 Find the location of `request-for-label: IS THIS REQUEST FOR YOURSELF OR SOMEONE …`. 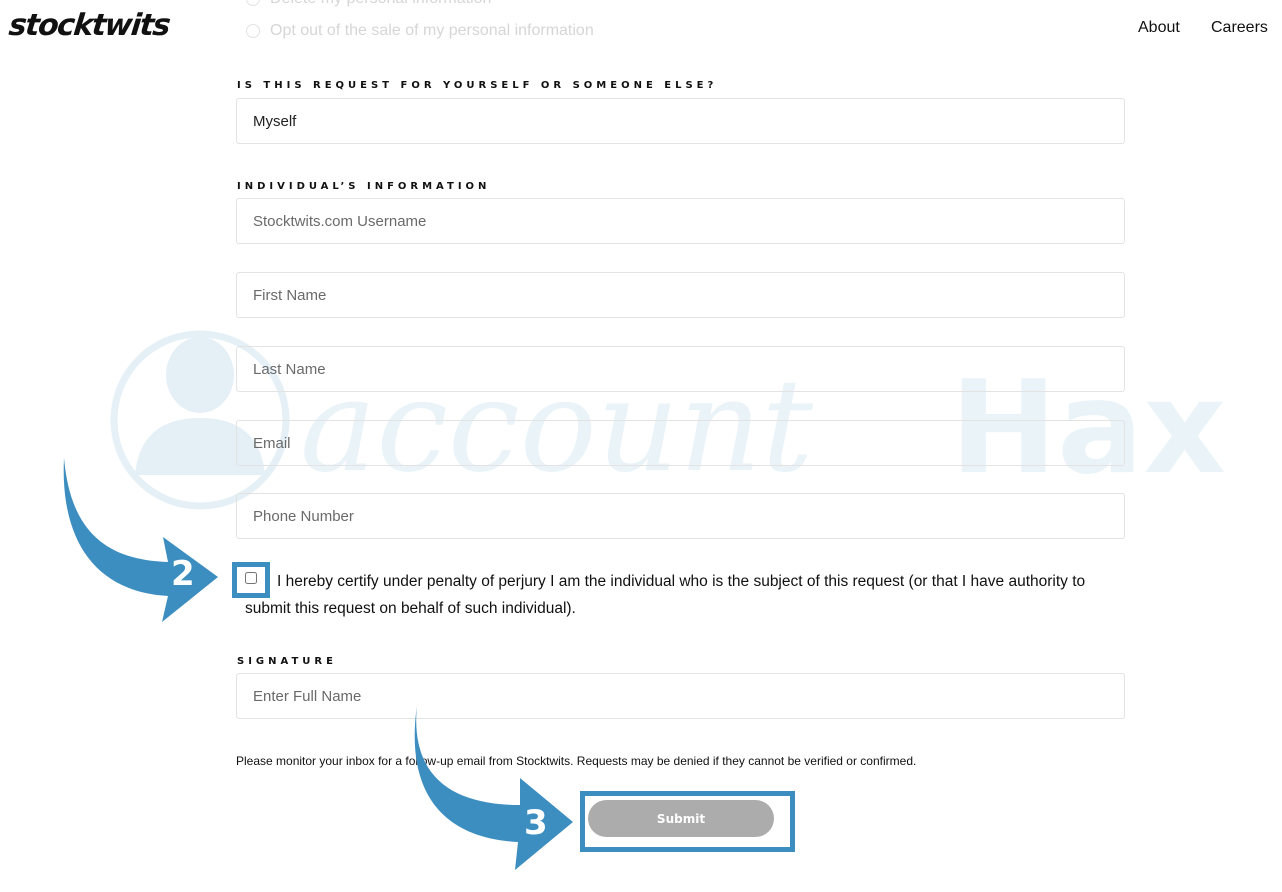

request-for-label: IS THIS REQUEST FOR YOURSELF OR SOMEONE … is located at coordinates (477, 85).